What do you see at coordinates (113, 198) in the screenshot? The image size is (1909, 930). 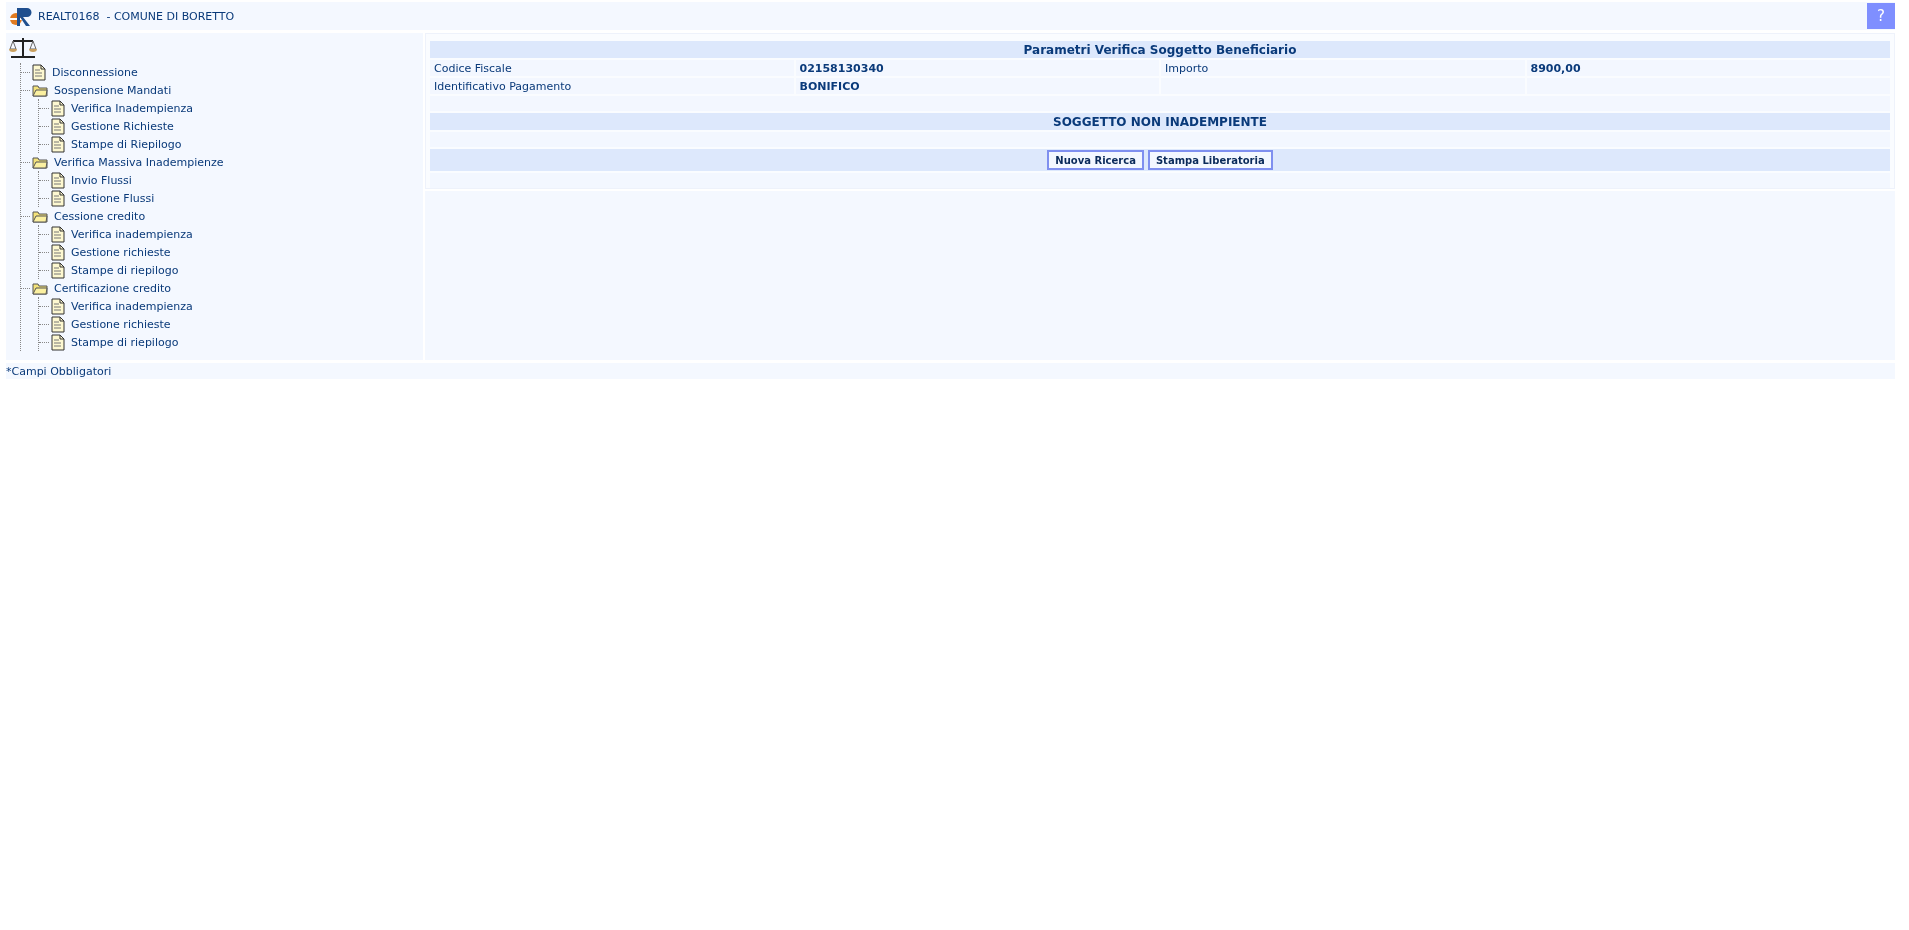 I see `tree-item: Gestione Flussi` at bounding box center [113, 198].